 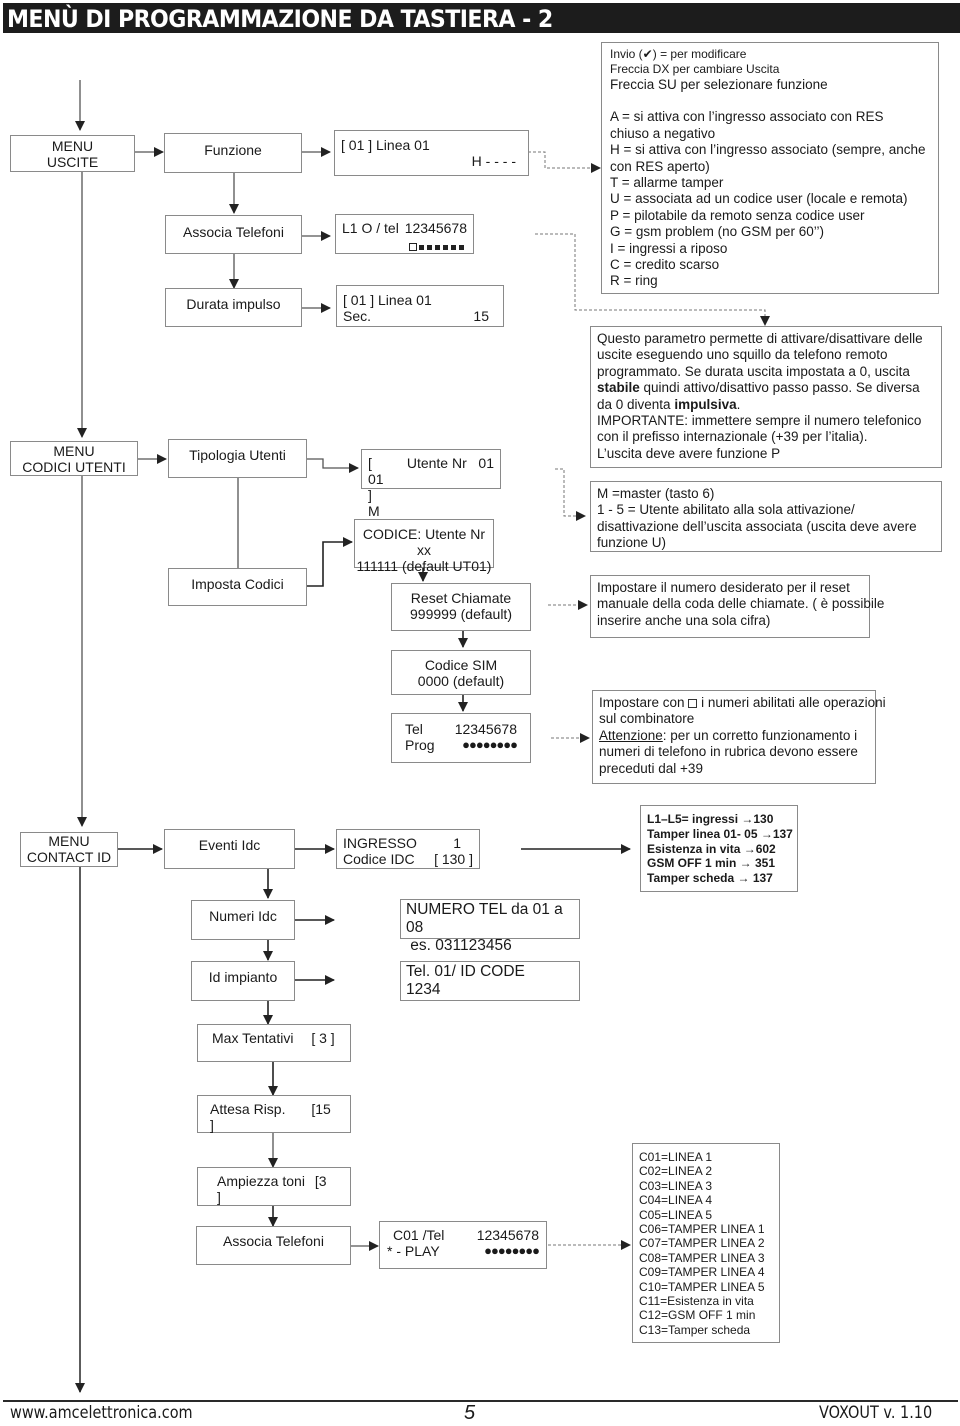 What do you see at coordinates (413, 247) in the screenshot?
I see `slot-empty-icon` at bounding box center [413, 247].